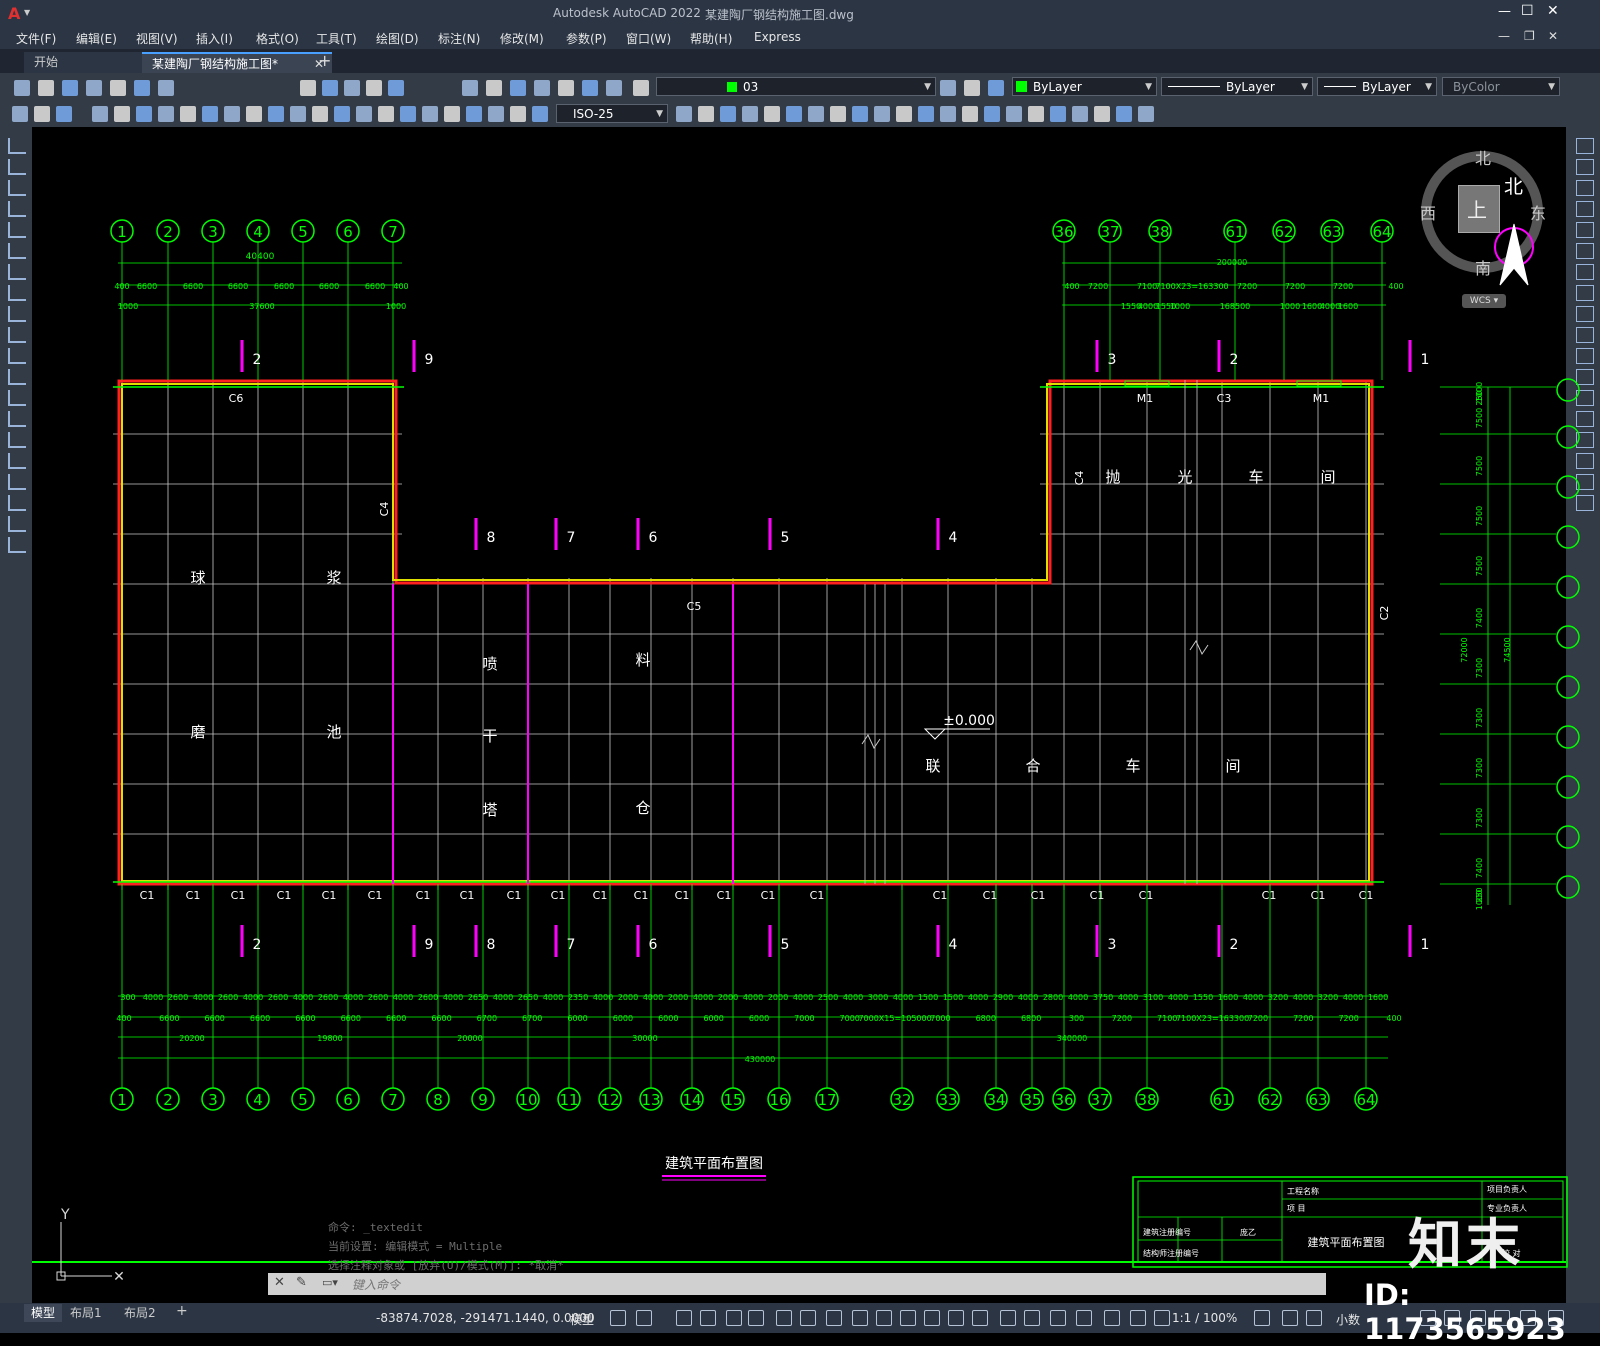  I want to click on axis-label-top: 5, so click(303, 232).